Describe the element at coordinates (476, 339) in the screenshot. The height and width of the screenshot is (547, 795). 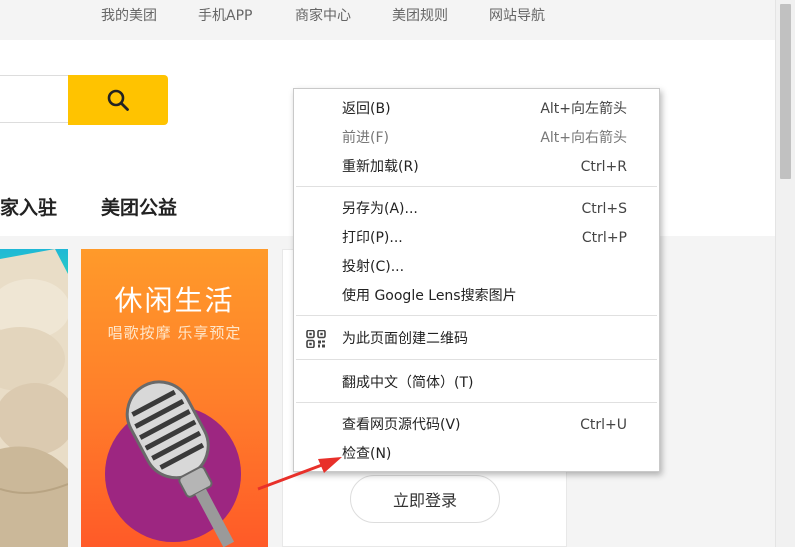
I see `menu-item-create-qr: 为此页面创建二维码` at that location.